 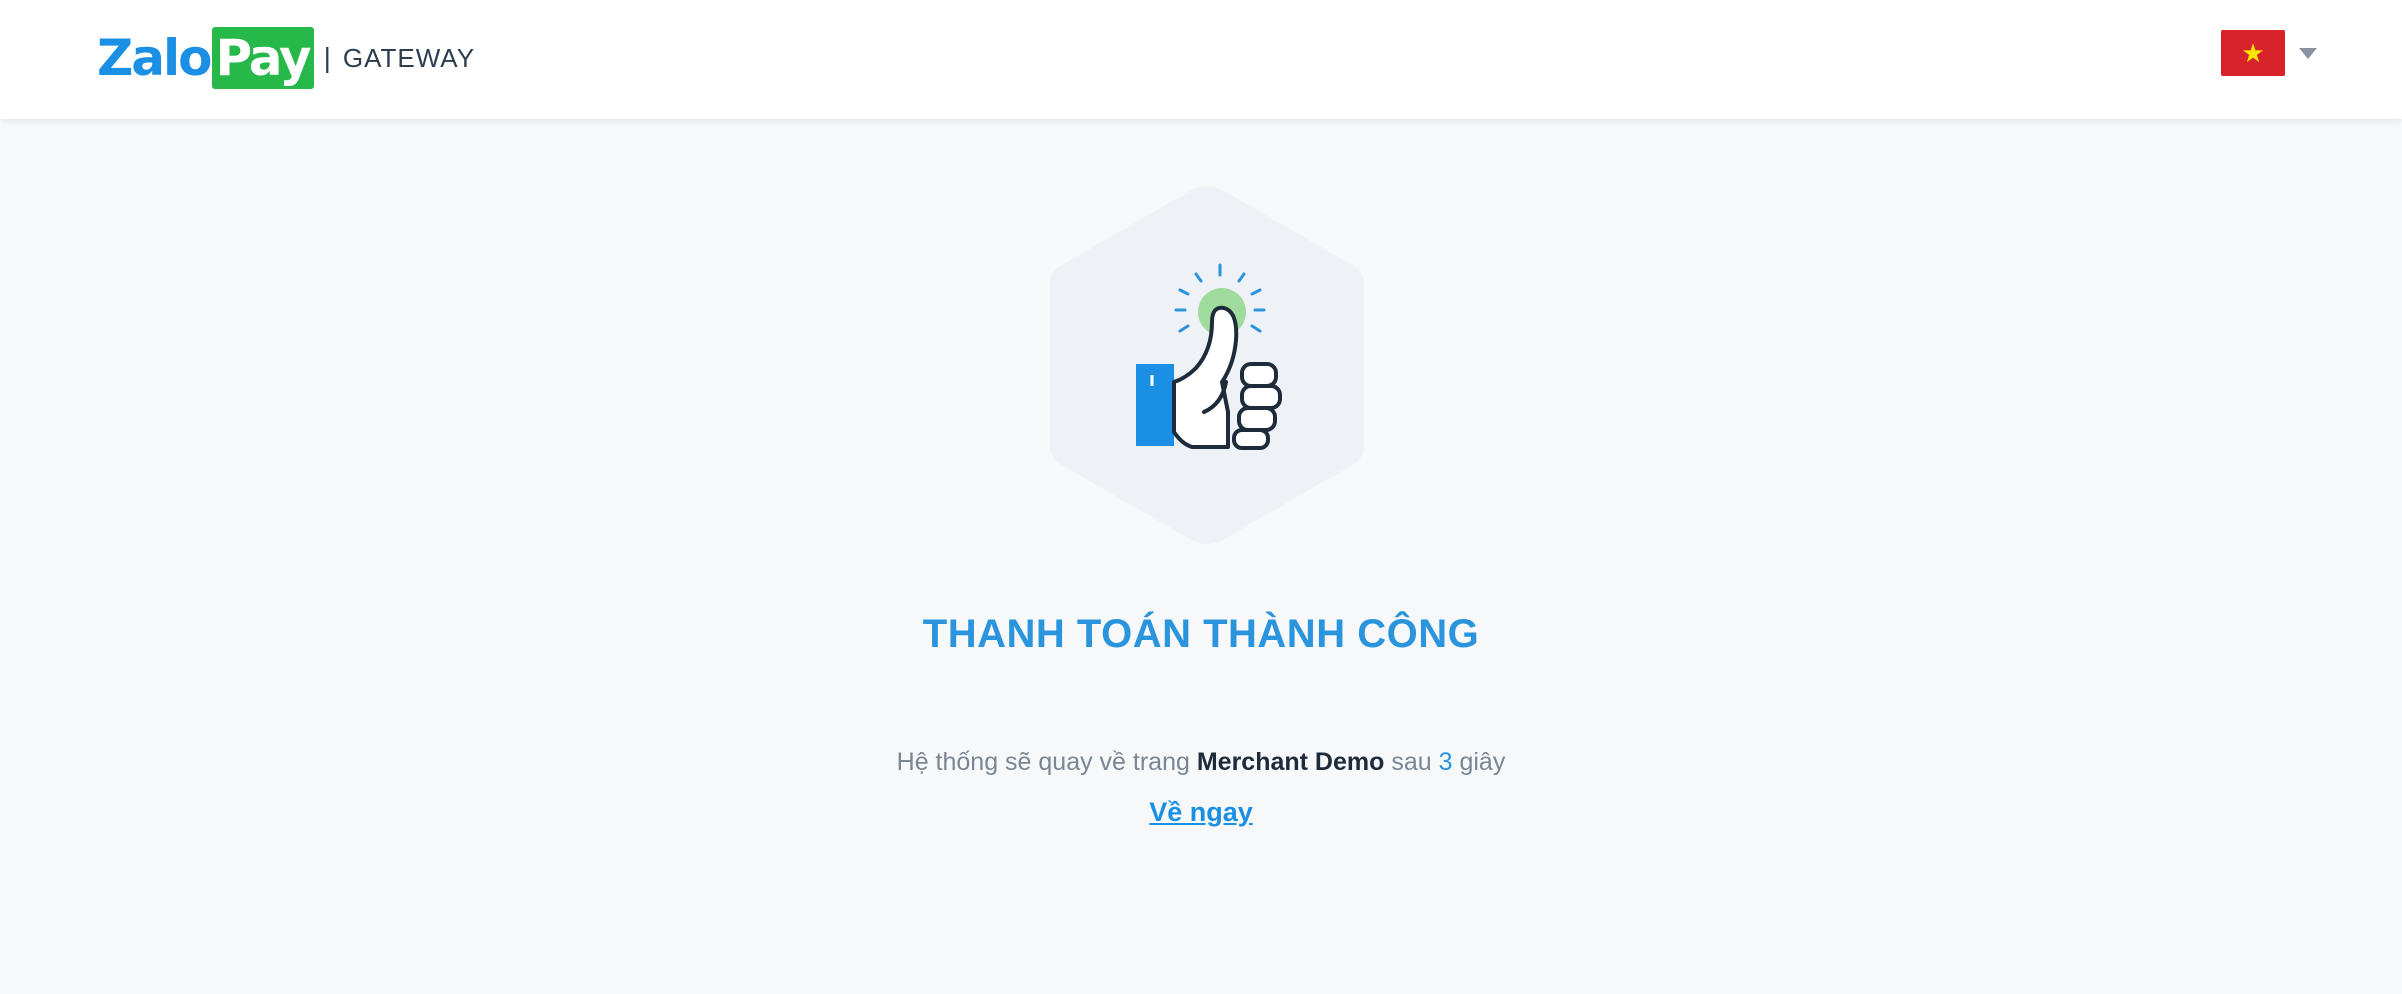 I want to click on payment-success-title: THANH TOÁN THÀNH CÔNG, so click(x=1201, y=634).